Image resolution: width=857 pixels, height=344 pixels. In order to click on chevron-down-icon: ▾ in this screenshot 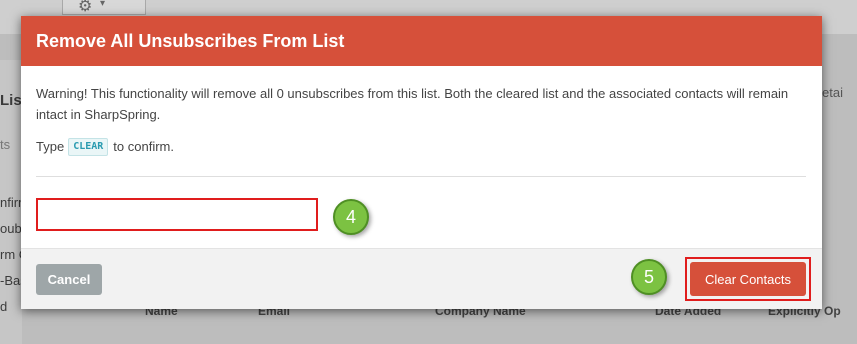, I will do `click(103, 4)`.